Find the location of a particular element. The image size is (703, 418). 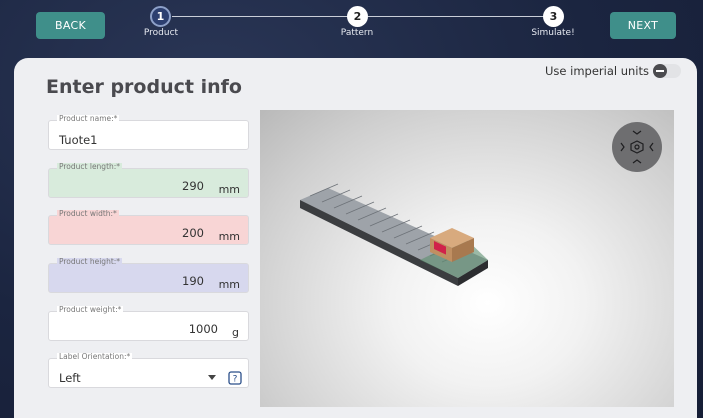

view-navigation-arrows is located at coordinates (637, 147).